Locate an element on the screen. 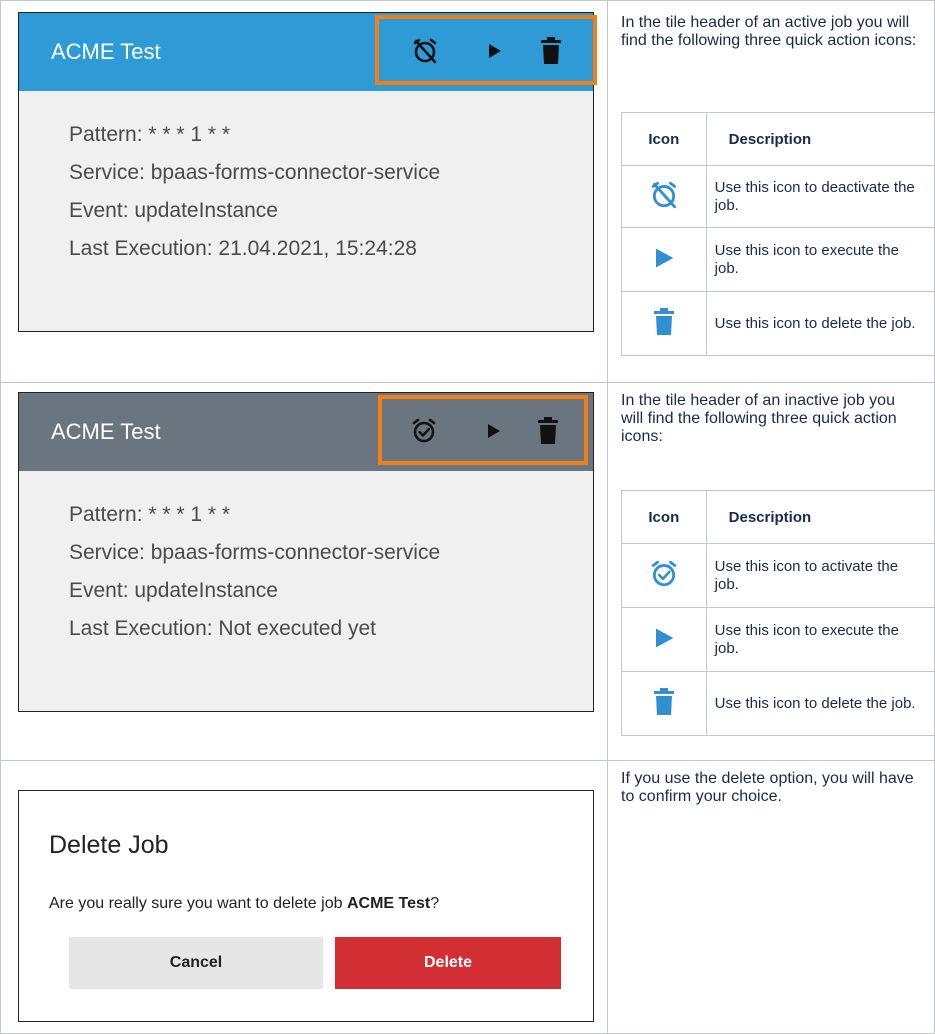 This screenshot has height=1034, width=935. cancel-button: Cancel is located at coordinates (196, 963).